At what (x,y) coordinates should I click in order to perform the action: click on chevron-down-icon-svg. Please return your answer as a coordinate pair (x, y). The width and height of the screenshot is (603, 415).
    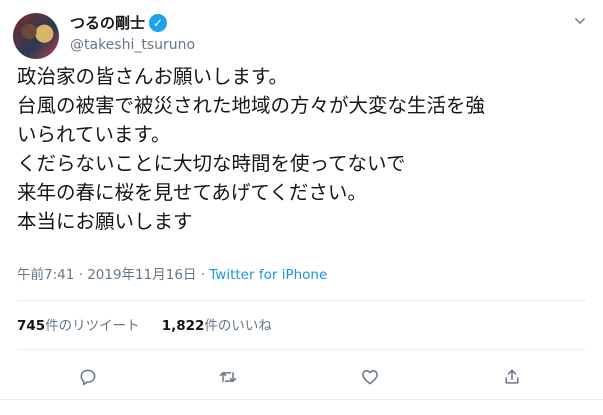
    Looking at the image, I should click on (580, 21).